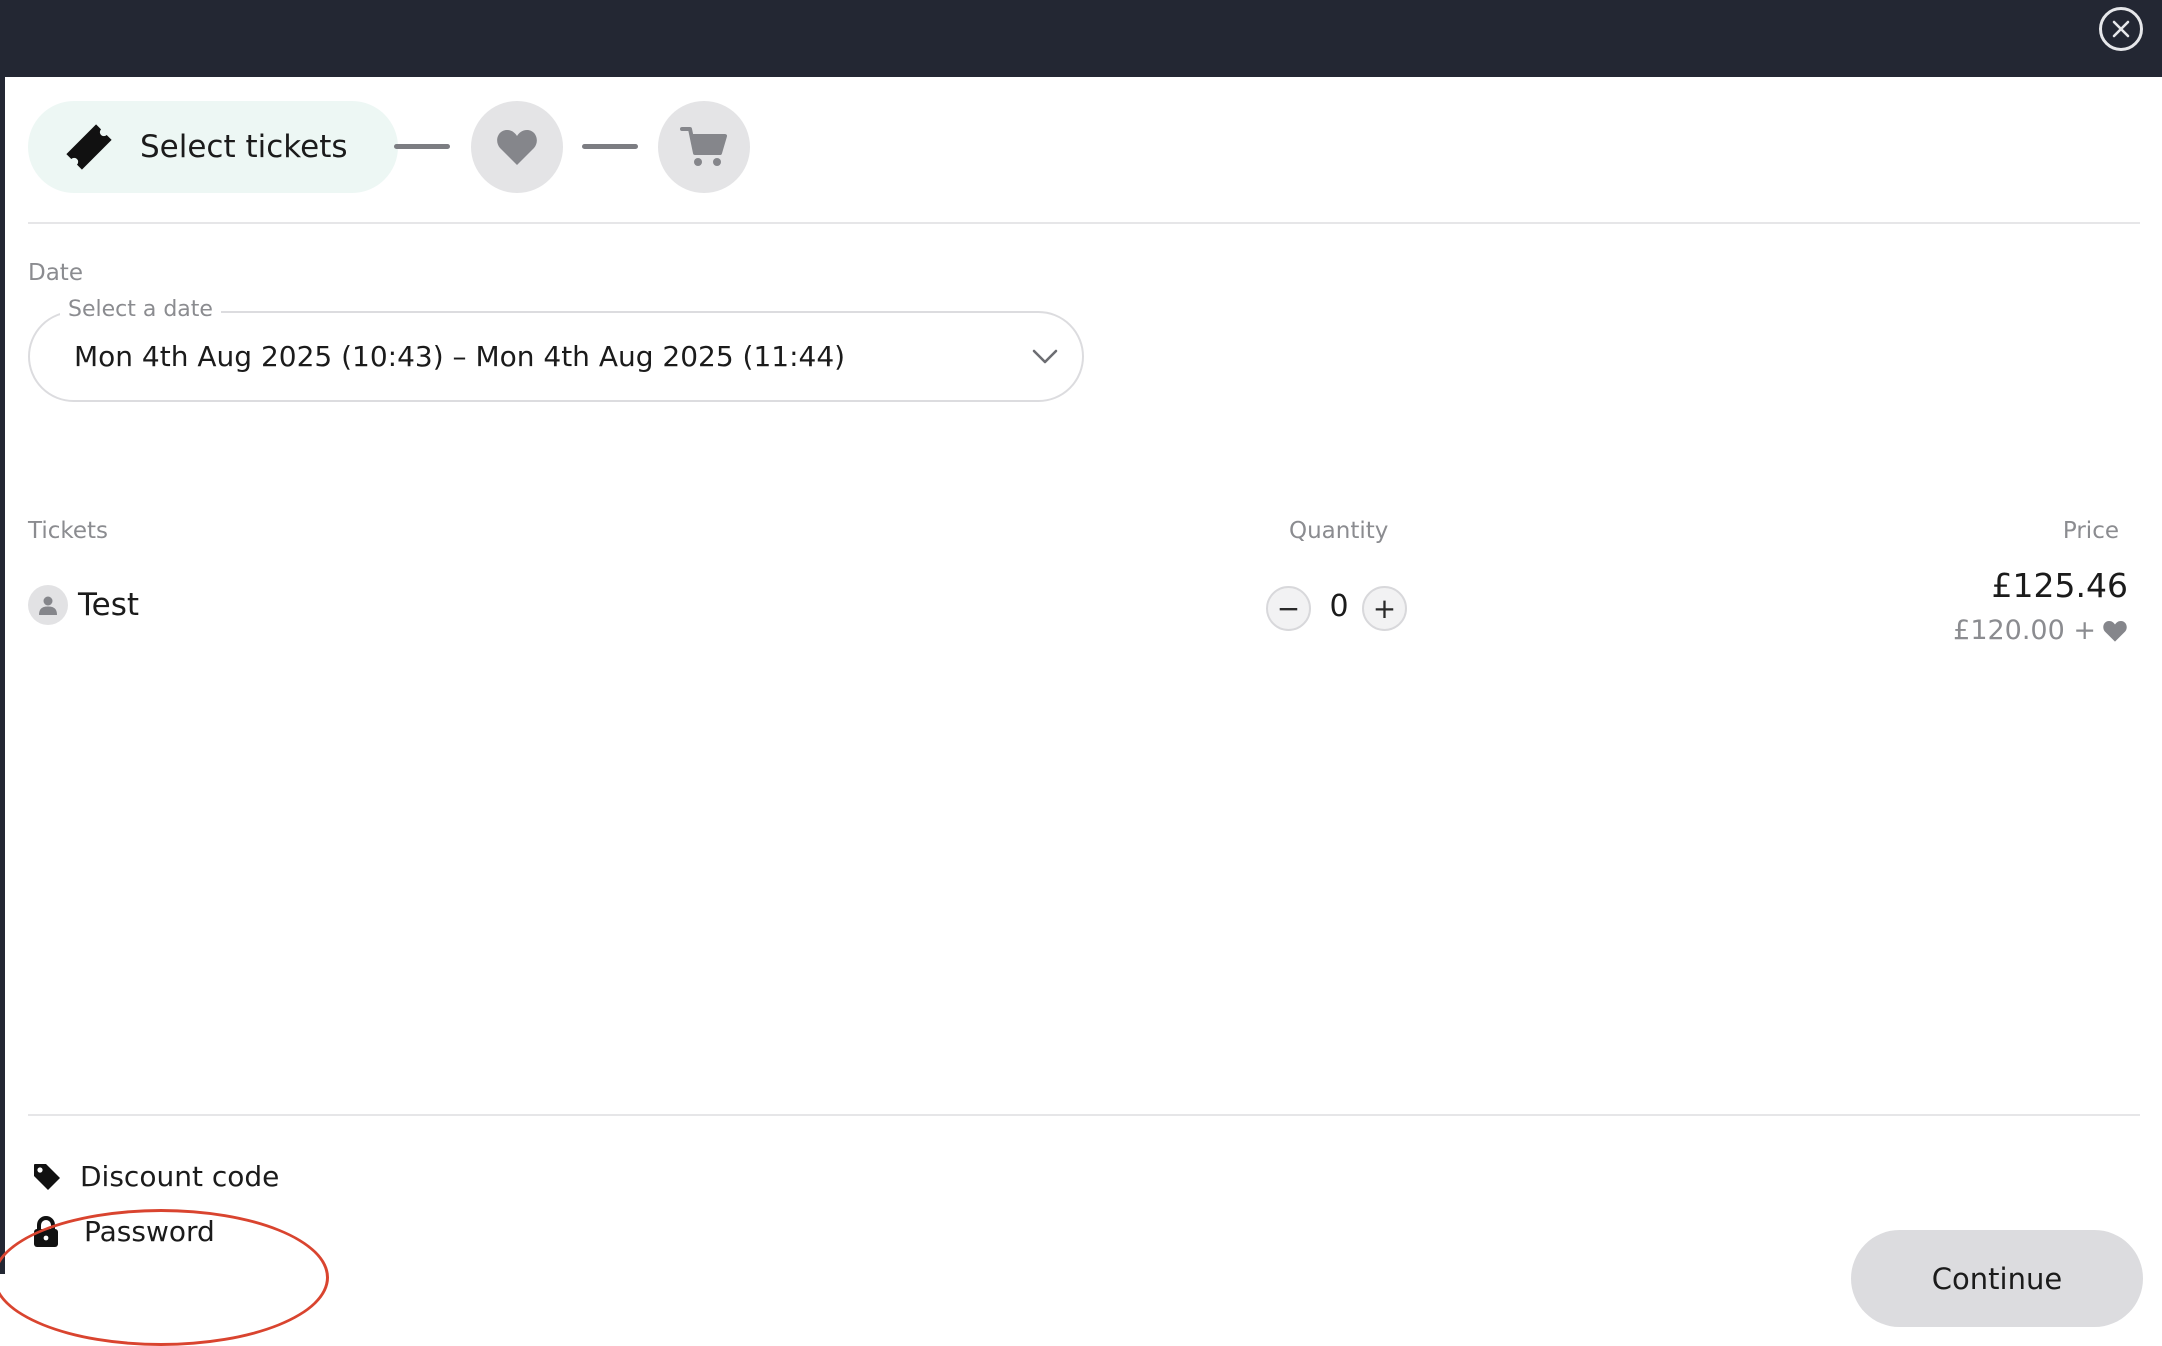 The height and width of the screenshot is (1346, 2162). What do you see at coordinates (55, 273) in the screenshot?
I see `date-section-label: Date` at bounding box center [55, 273].